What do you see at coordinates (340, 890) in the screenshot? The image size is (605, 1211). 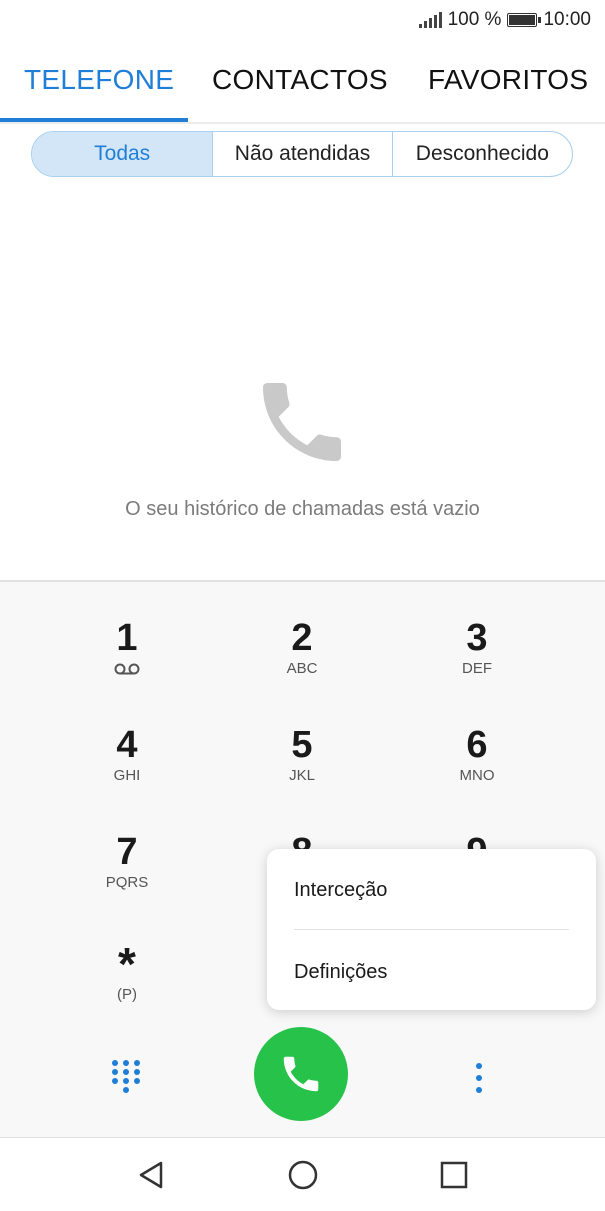 I see `menu-item-intercecao: Interceção` at bounding box center [340, 890].